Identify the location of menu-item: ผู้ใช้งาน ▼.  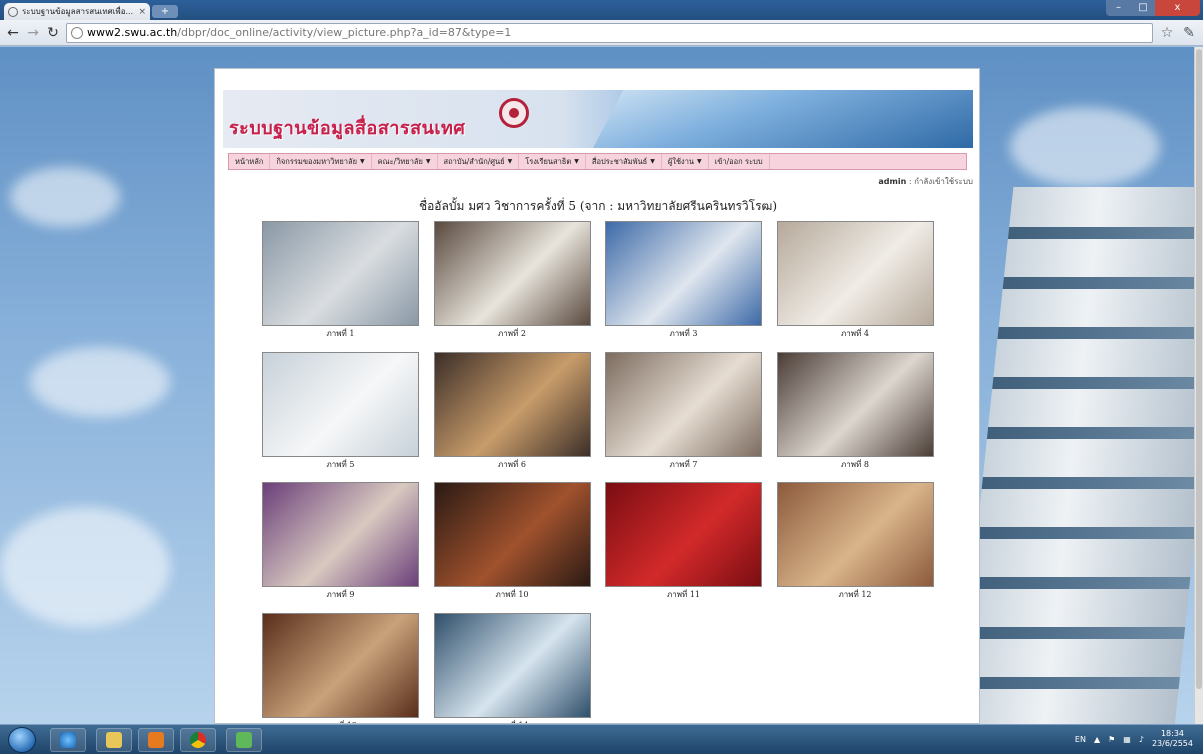
(685, 161).